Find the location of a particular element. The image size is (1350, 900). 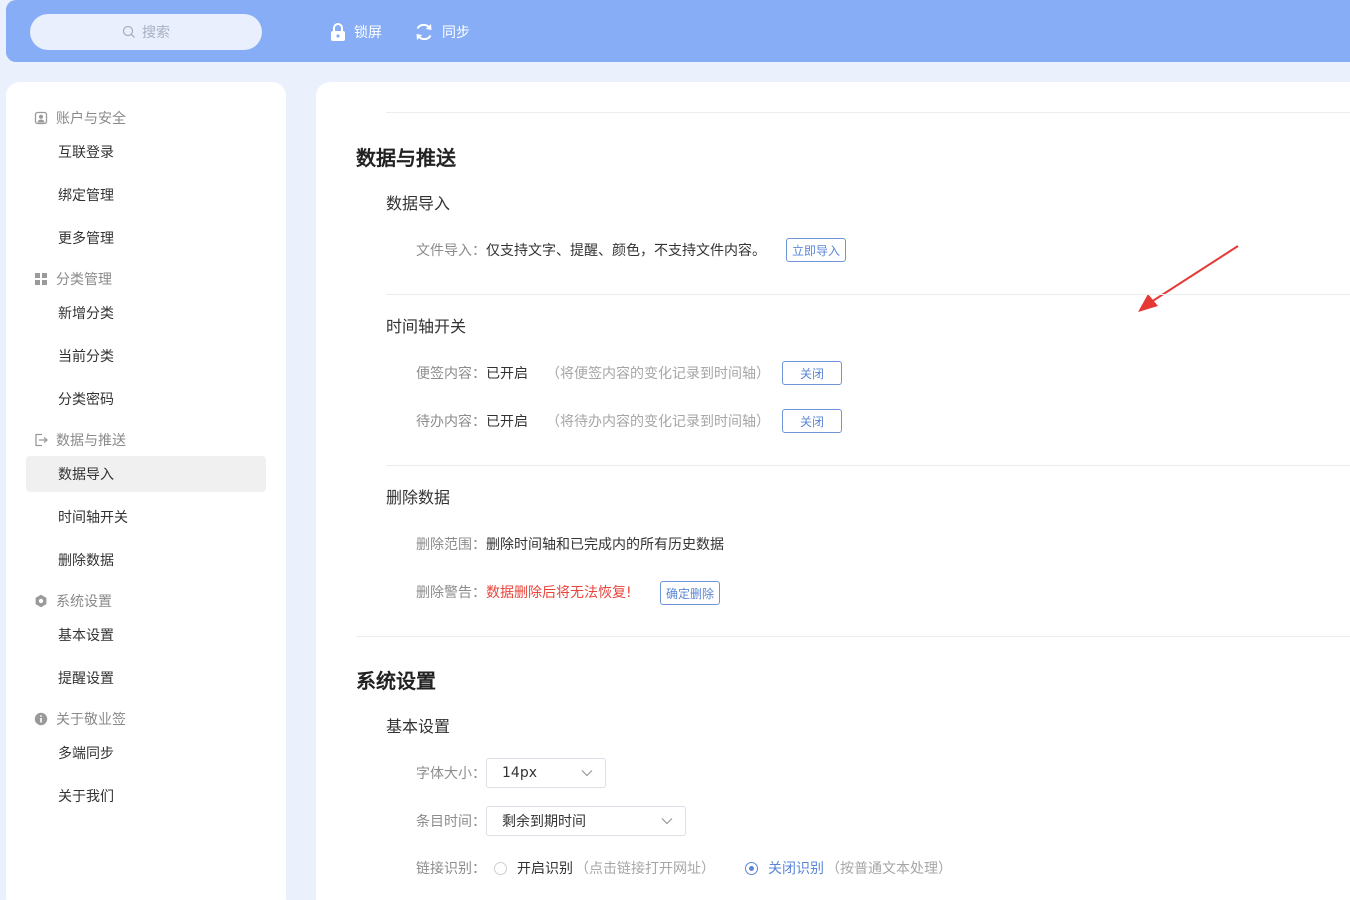

confirm-delete-button: 确定删除 is located at coordinates (690, 593).